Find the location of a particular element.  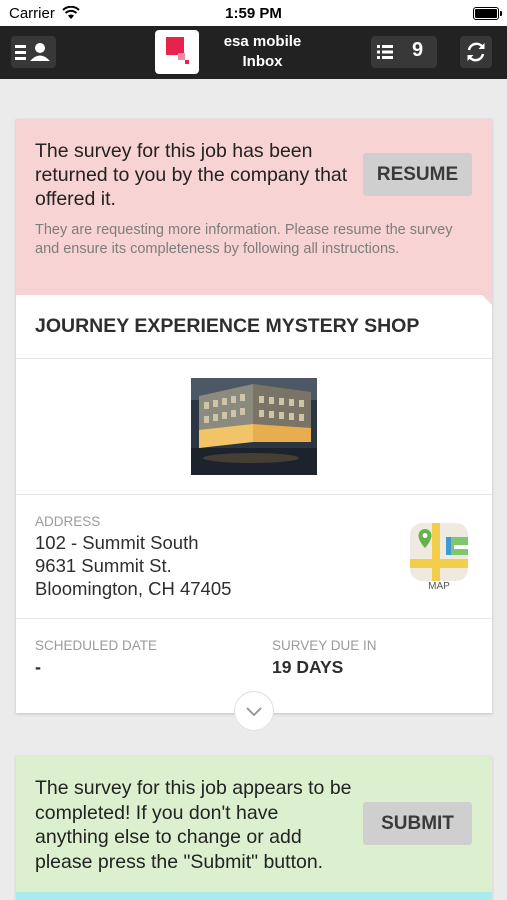

map-label: MAP is located at coordinates (439, 586).